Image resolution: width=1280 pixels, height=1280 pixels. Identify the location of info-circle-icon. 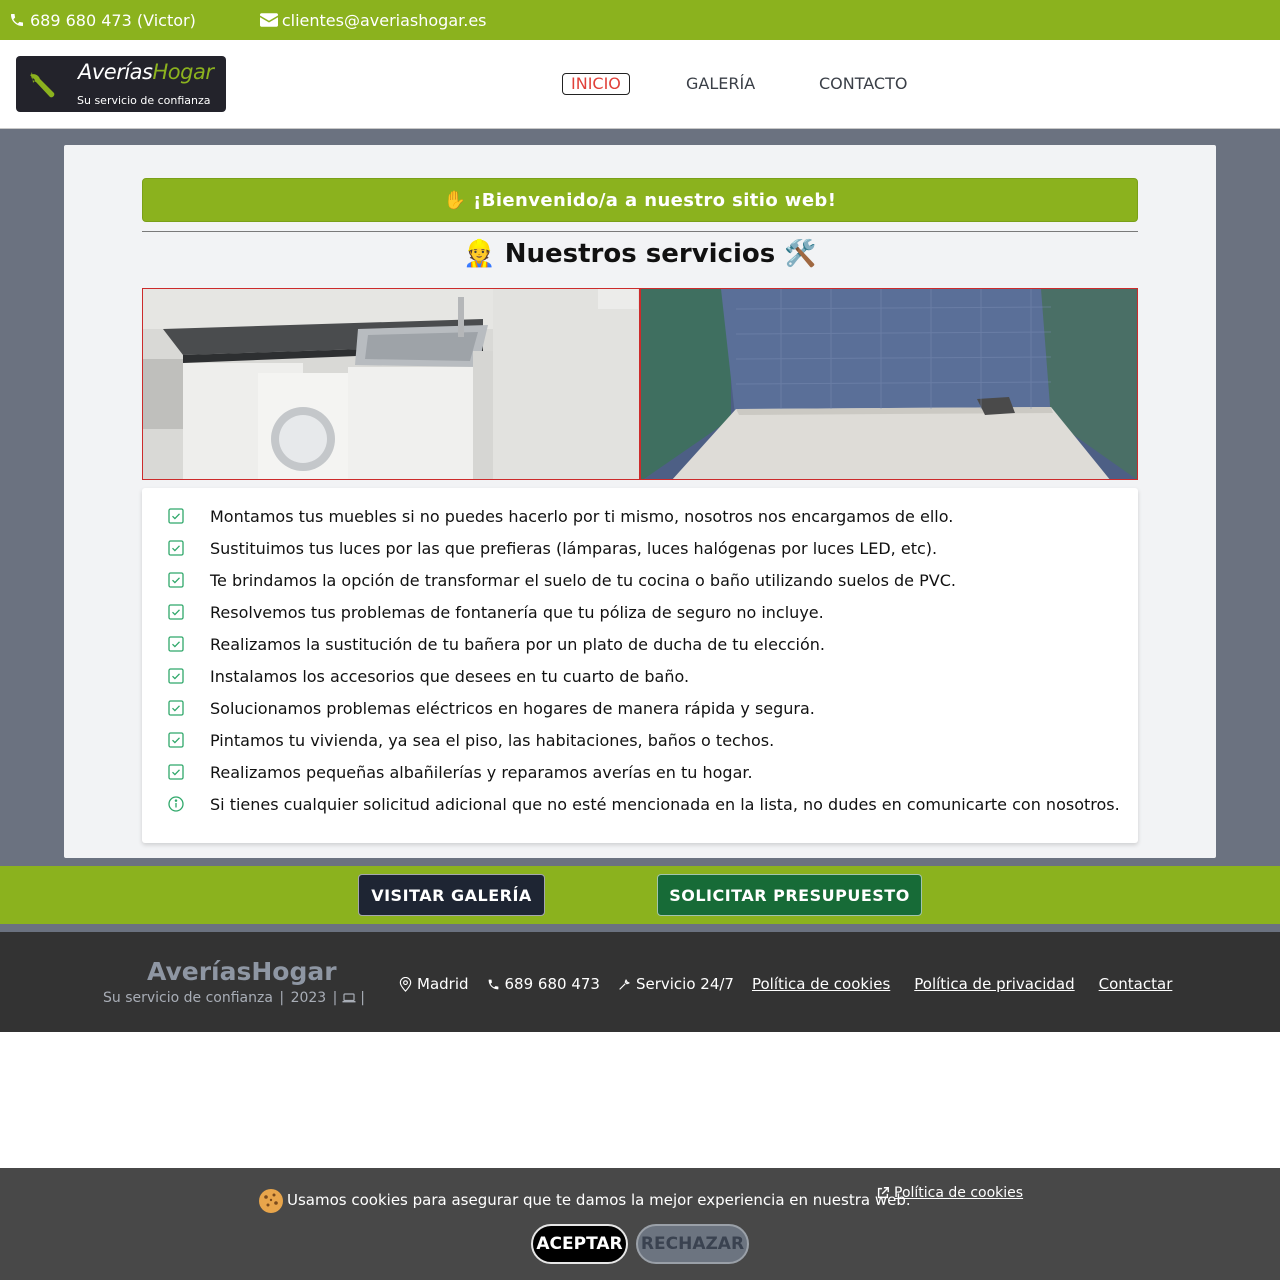
(176, 804).